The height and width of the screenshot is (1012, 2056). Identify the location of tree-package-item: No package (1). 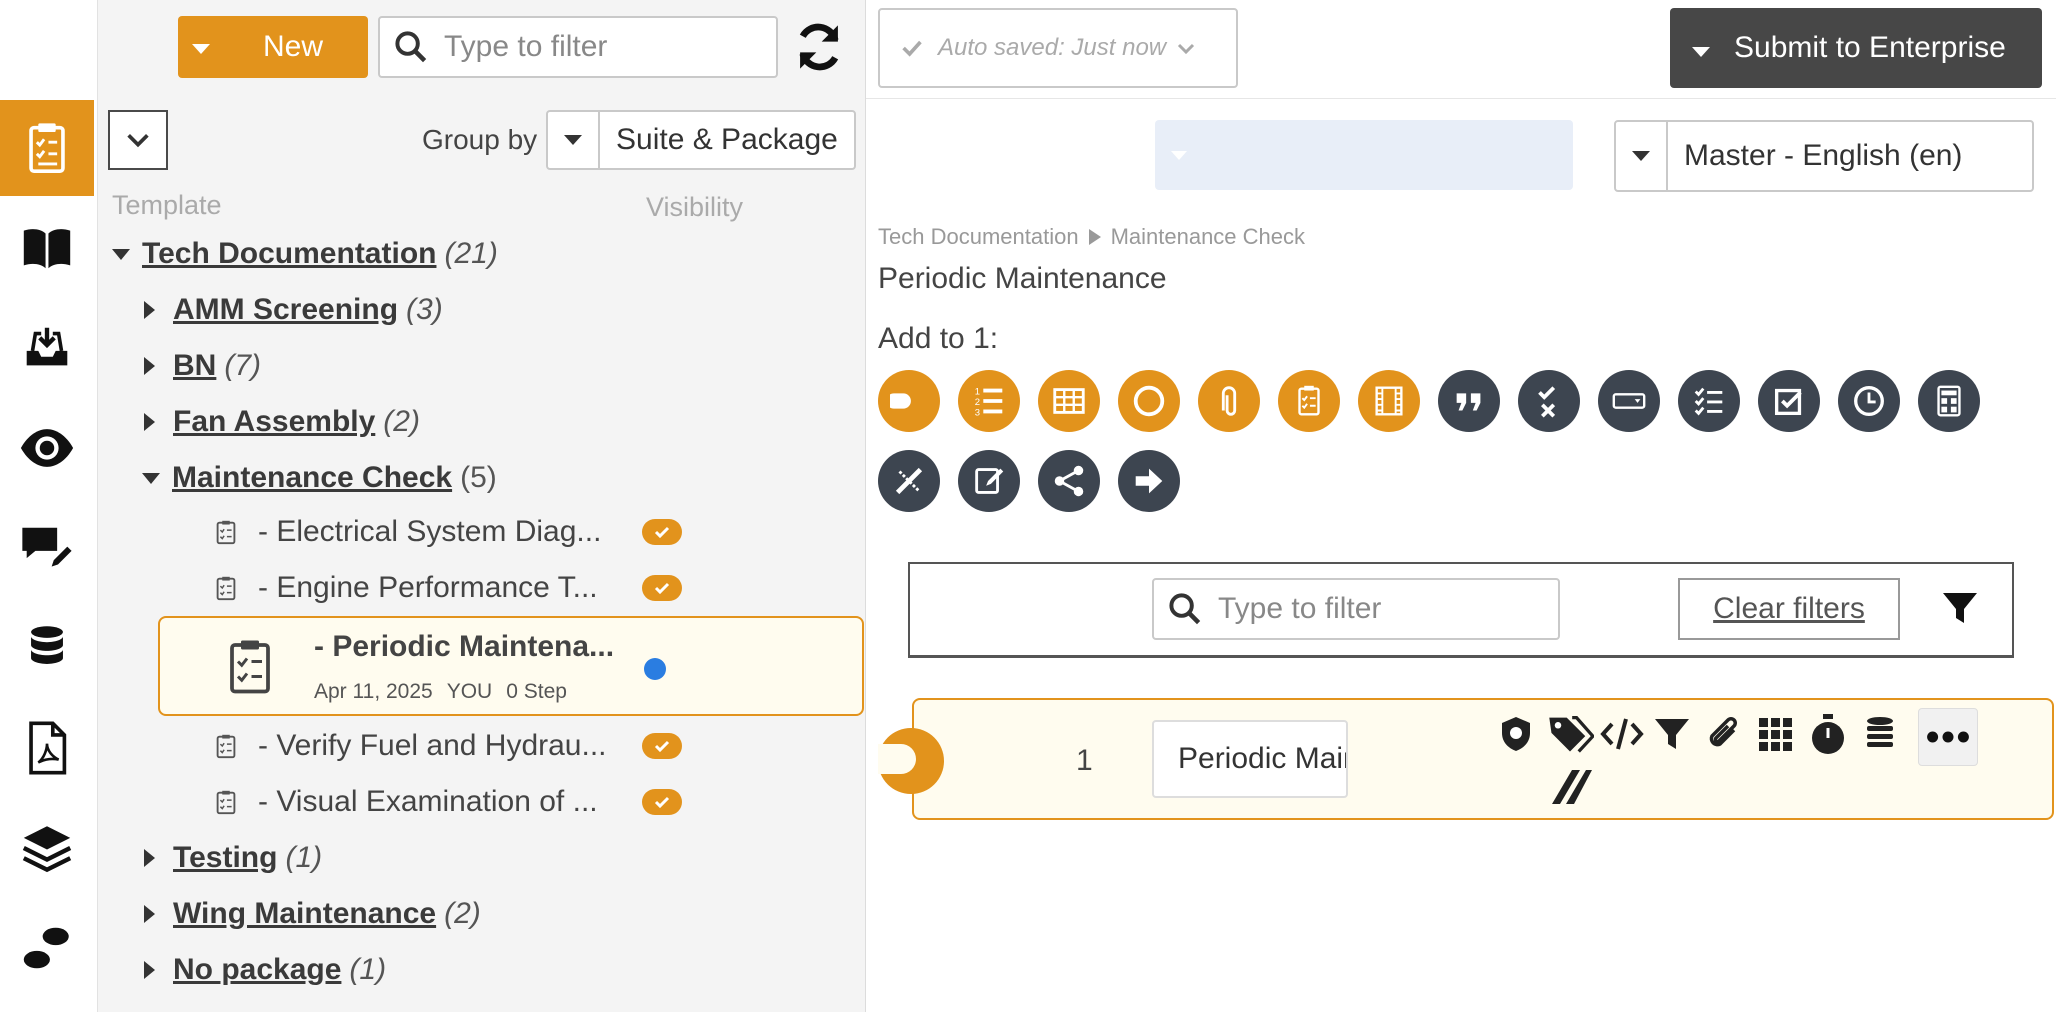
(265, 970).